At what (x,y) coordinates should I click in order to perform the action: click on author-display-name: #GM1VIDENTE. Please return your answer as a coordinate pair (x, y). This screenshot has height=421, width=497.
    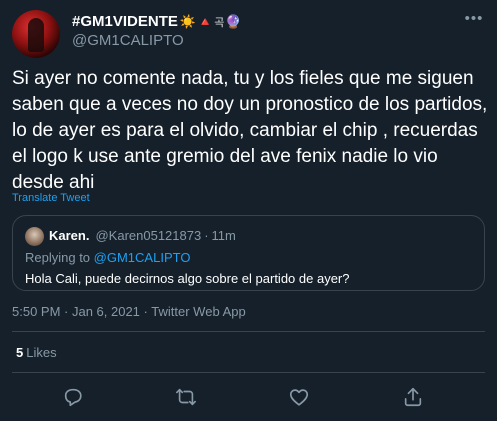
    Looking at the image, I should click on (125, 21).